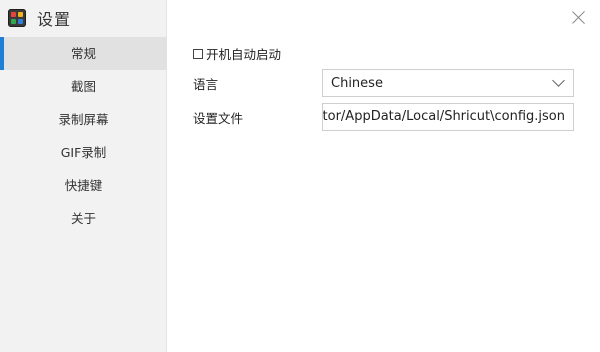 The height and width of the screenshot is (352, 600). Describe the element at coordinates (448, 83) in the screenshot. I see `language-select: Chinese` at that location.